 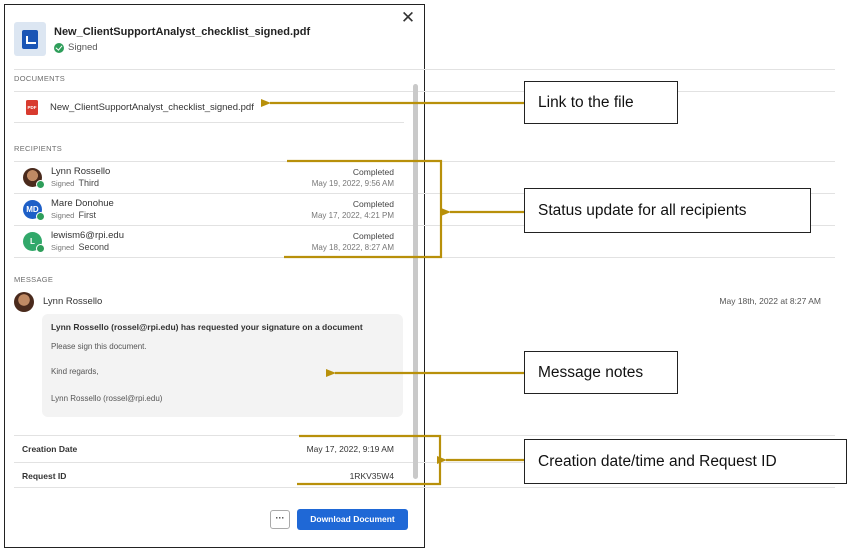 What do you see at coordinates (369, 460) in the screenshot?
I see `meta-bracket` at bounding box center [369, 460].